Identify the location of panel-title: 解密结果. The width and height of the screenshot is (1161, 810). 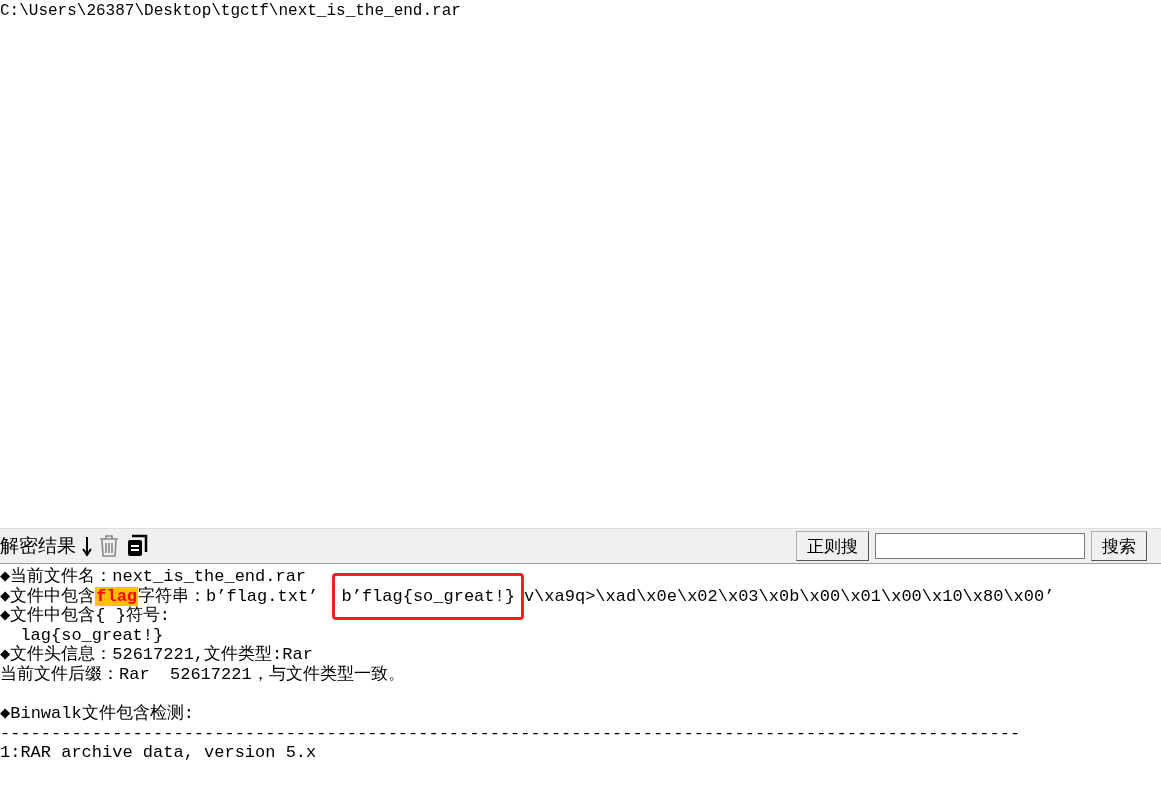
(38, 545).